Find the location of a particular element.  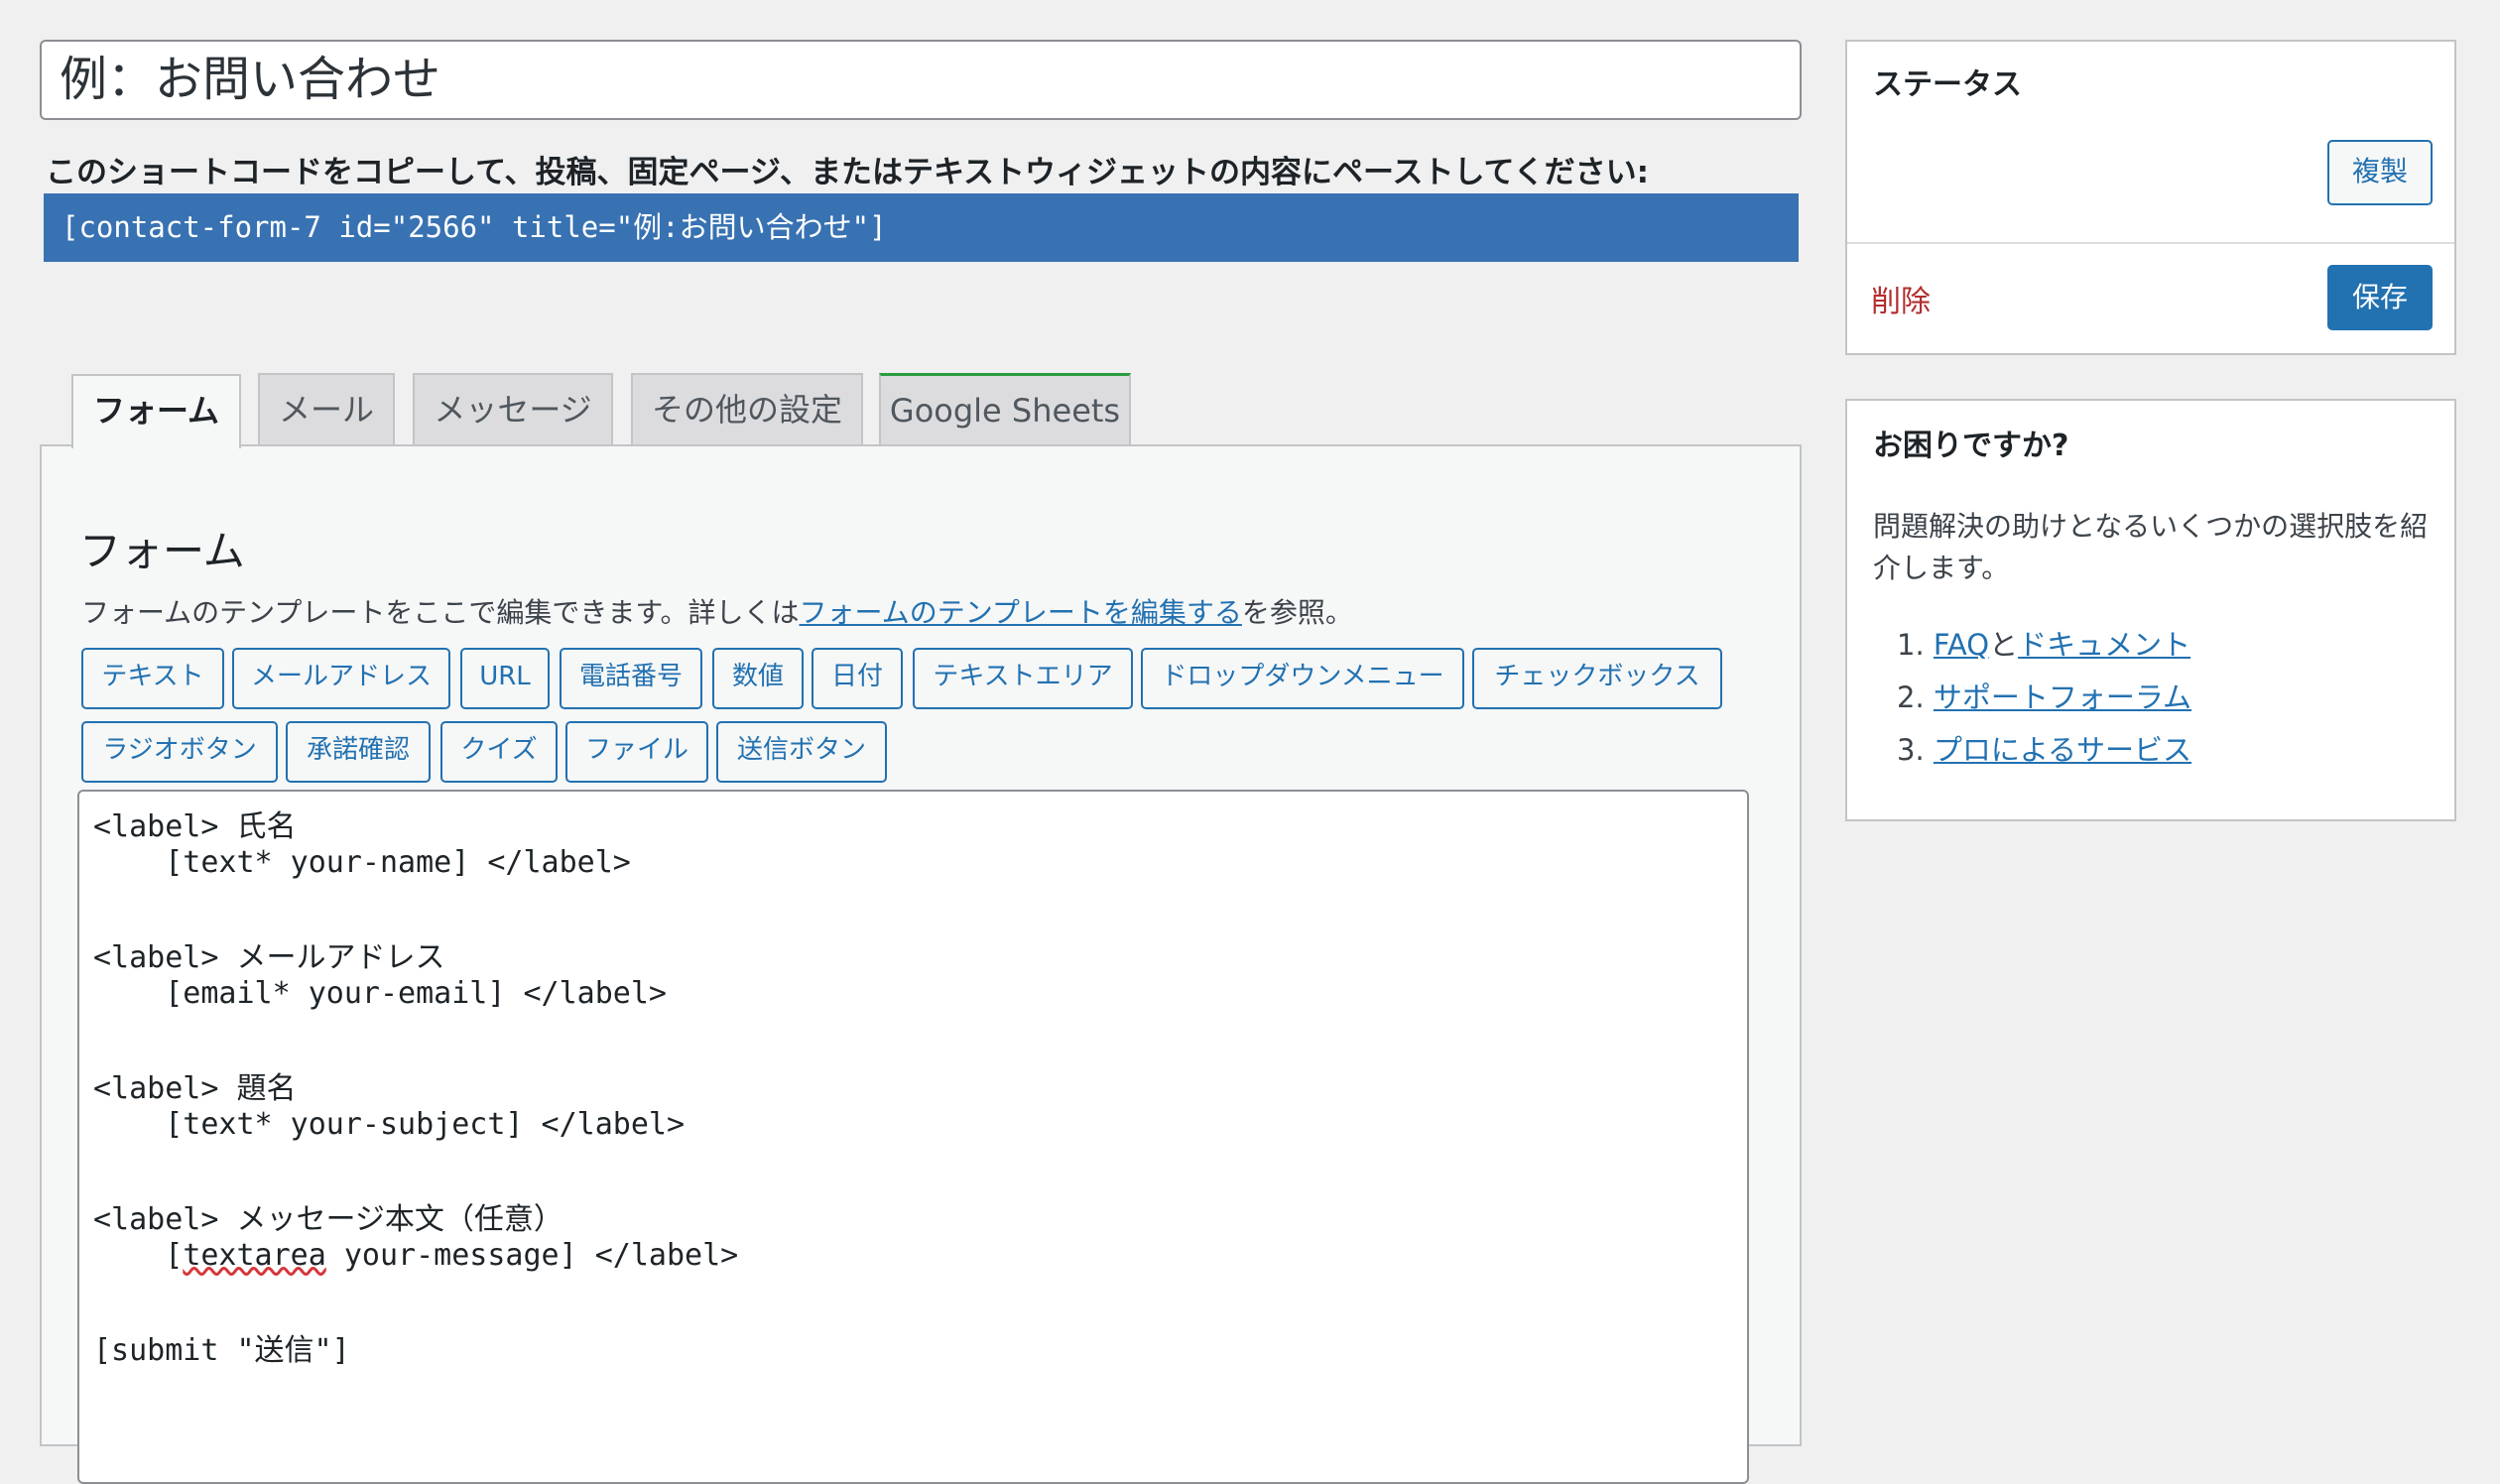

code-line: [textarea your-message] </label> is located at coordinates (415, 1255).